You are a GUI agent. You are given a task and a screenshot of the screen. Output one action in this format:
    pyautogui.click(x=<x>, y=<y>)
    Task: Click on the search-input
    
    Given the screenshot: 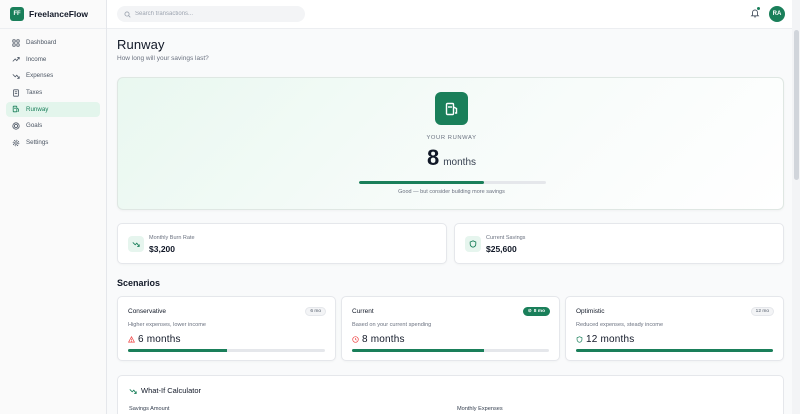 What is the action you would take?
    pyautogui.click(x=215, y=14)
    